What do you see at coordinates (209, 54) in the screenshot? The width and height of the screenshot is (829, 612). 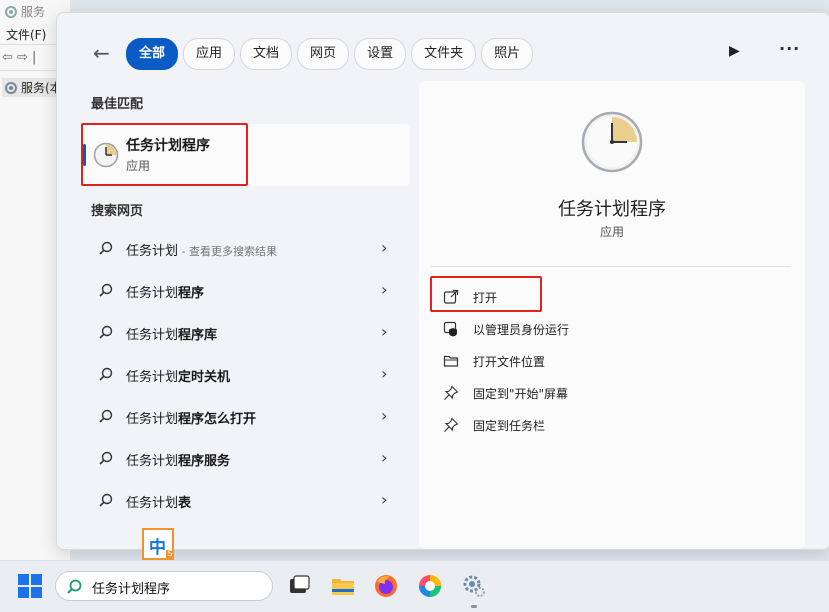 I see `filter-apps: 应用` at bounding box center [209, 54].